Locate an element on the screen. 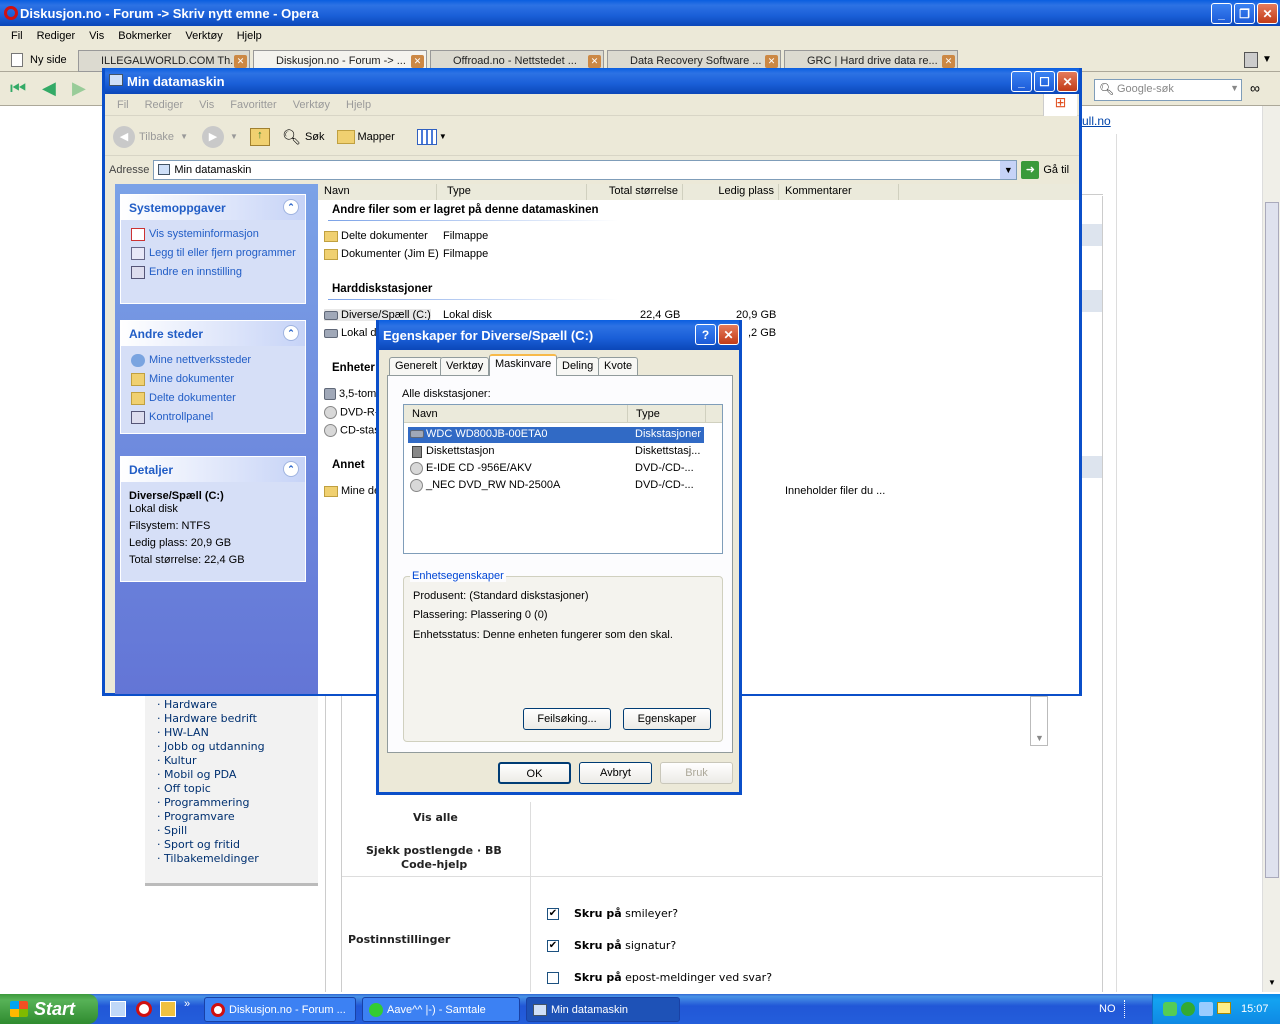 Image resolution: width=1280 pixels, height=1024 pixels. scroll-down-icon: ▼ is located at coordinates (1272, 982).